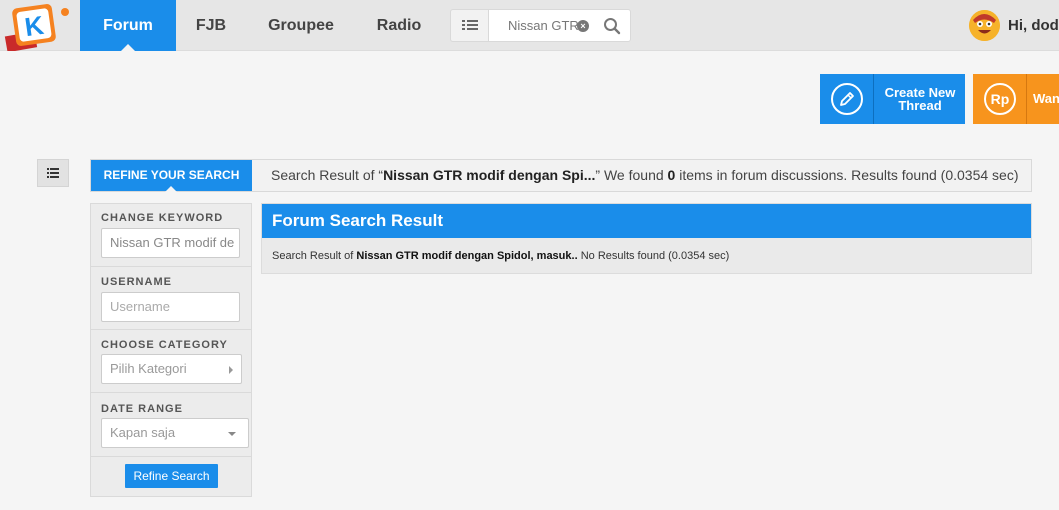 This screenshot has width=1059, height=510. What do you see at coordinates (612, 26) in the screenshot?
I see `search-icon` at bounding box center [612, 26].